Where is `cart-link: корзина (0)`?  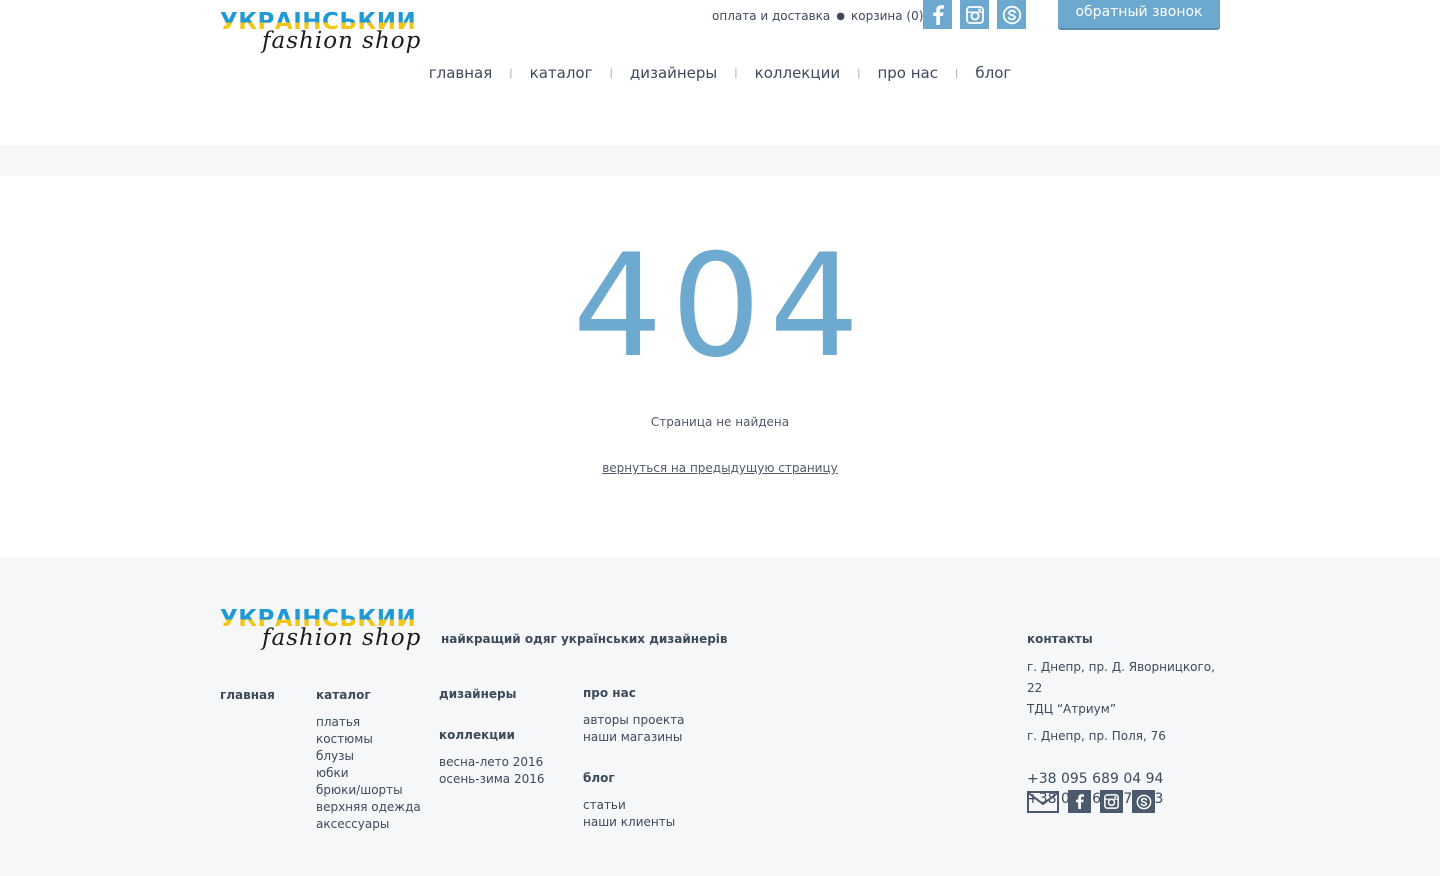 cart-link: корзина (0) is located at coordinates (887, 16).